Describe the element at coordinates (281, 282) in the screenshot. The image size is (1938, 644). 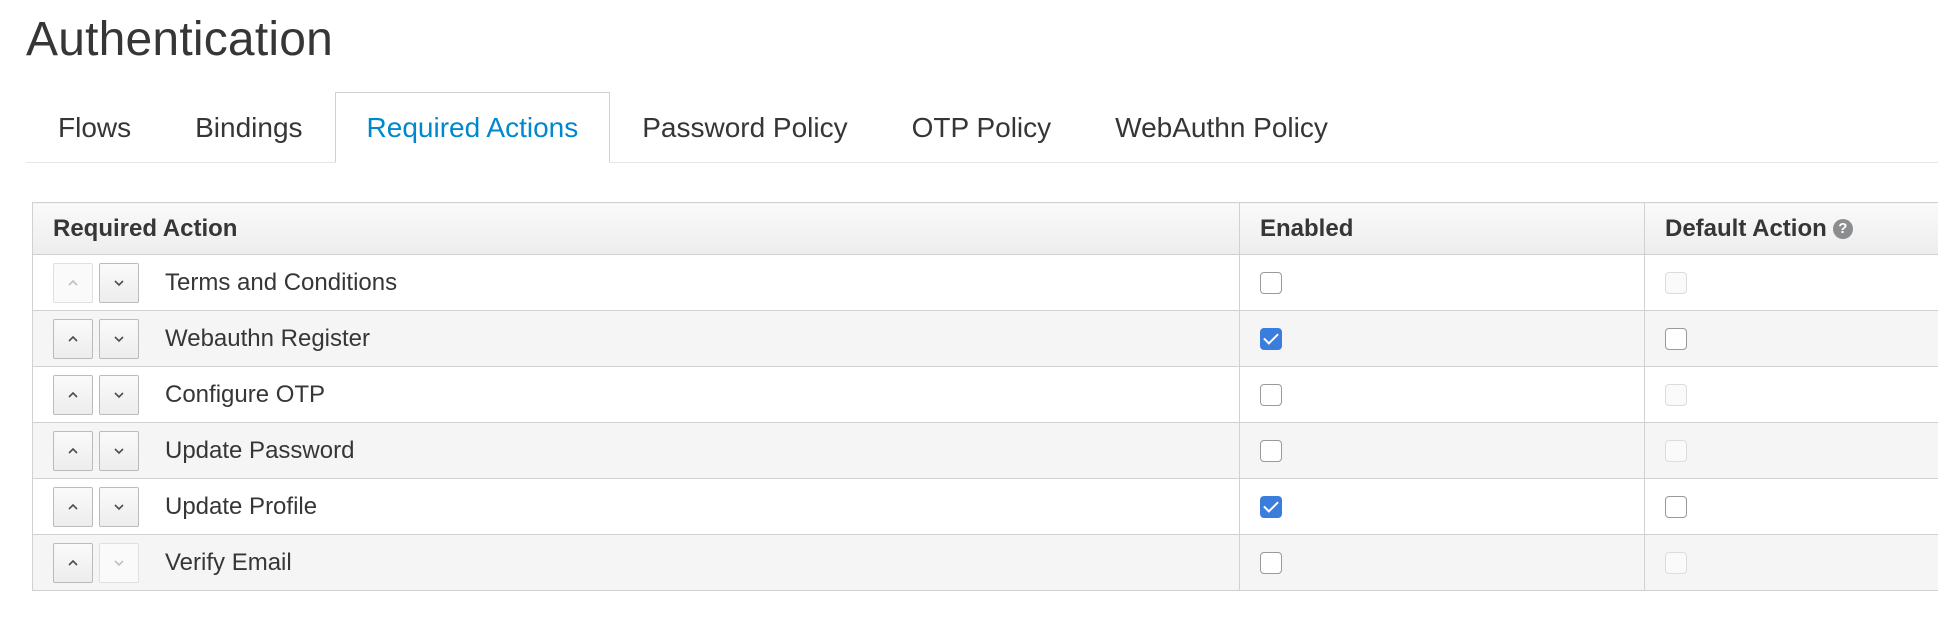
I see `required-action-name: Terms and Conditions` at that location.